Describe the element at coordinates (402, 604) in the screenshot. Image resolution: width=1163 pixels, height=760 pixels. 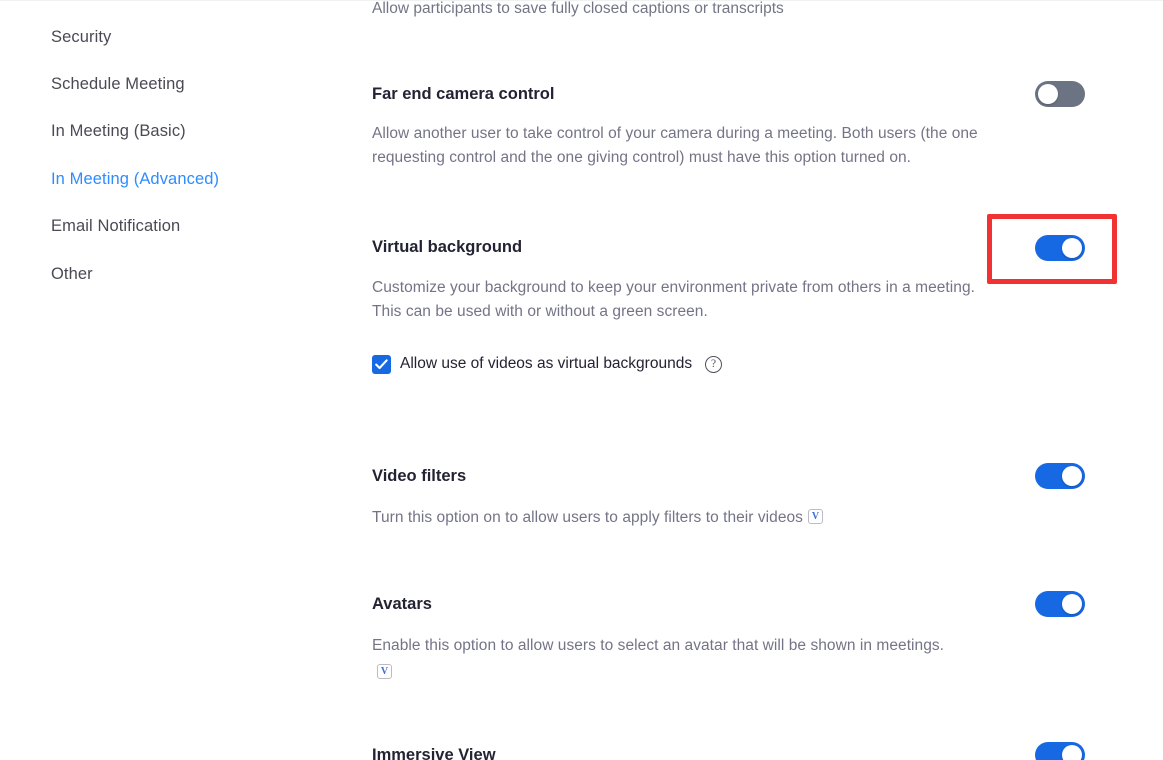
I see `setting-title: Avatars` at that location.